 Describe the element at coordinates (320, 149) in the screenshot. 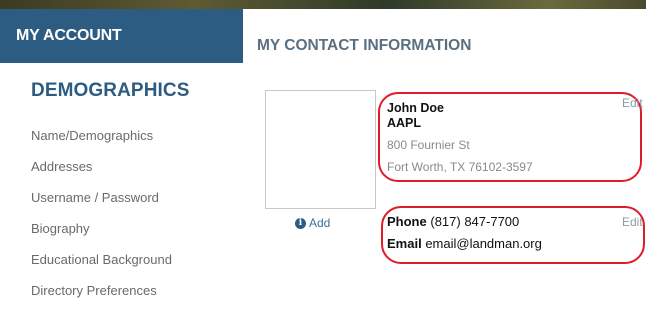

I see `profile-photo-placeholder` at that location.